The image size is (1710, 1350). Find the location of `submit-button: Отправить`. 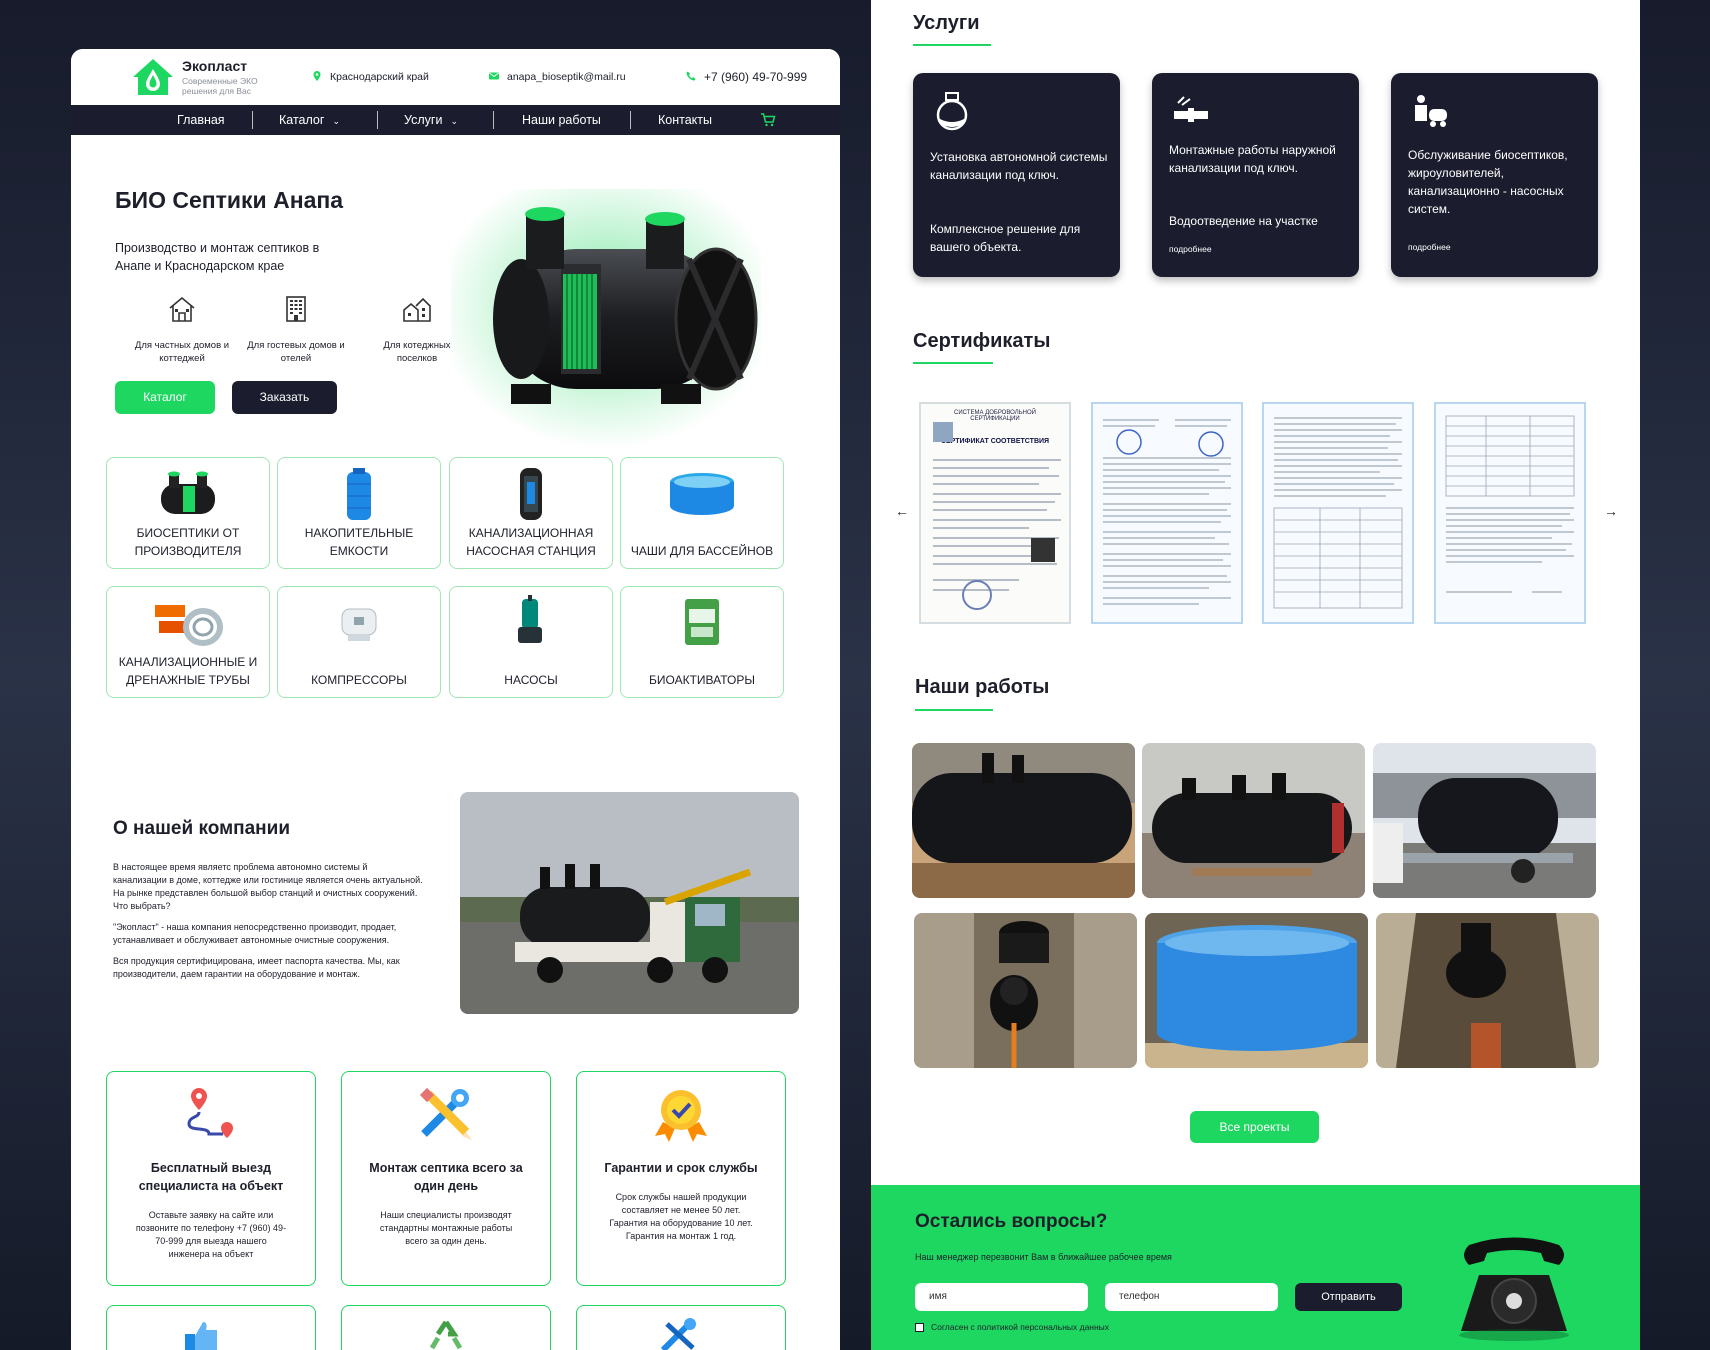

submit-button: Отправить is located at coordinates (1348, 1297).